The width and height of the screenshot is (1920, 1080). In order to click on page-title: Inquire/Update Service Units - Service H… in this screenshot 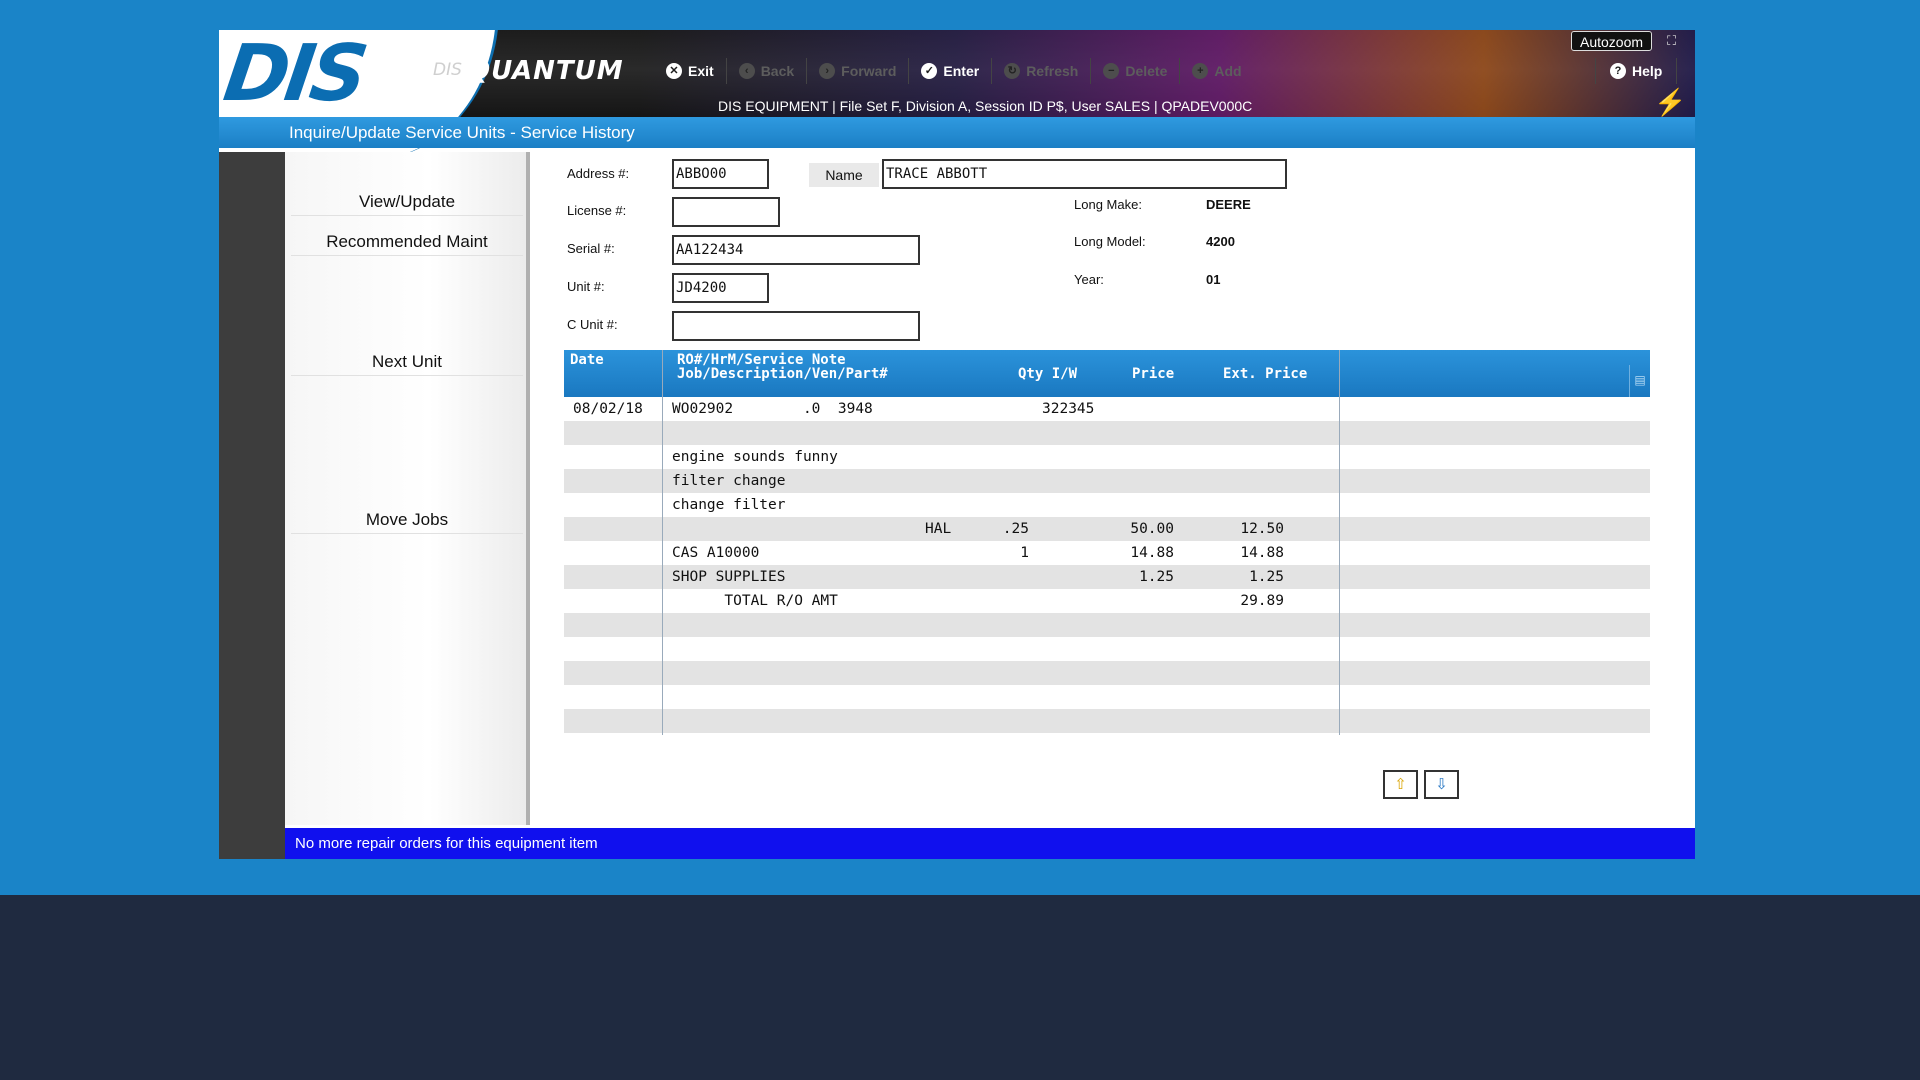, I will do `click(462, 132)`.